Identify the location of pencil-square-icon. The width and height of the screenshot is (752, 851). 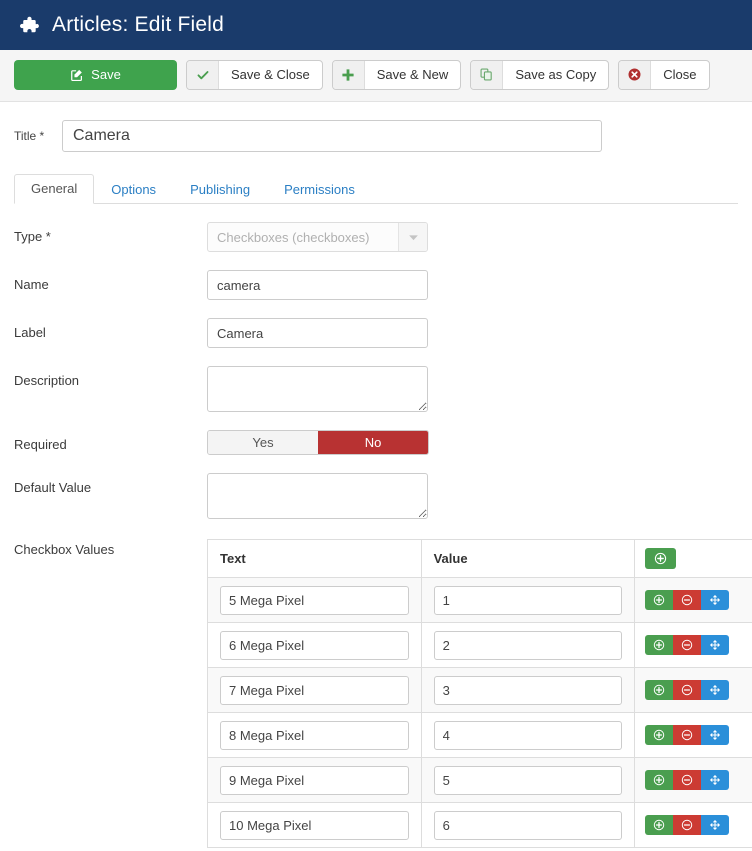
(77, 75).